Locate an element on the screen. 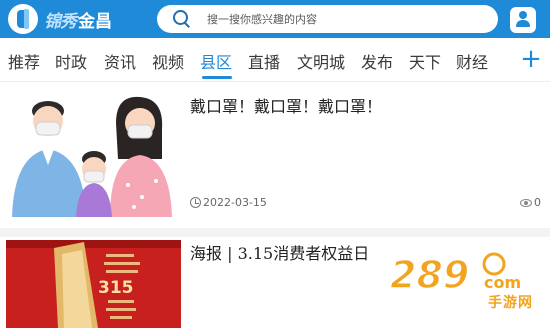  tab-video: 视频 is located at coordinates (168, 61).